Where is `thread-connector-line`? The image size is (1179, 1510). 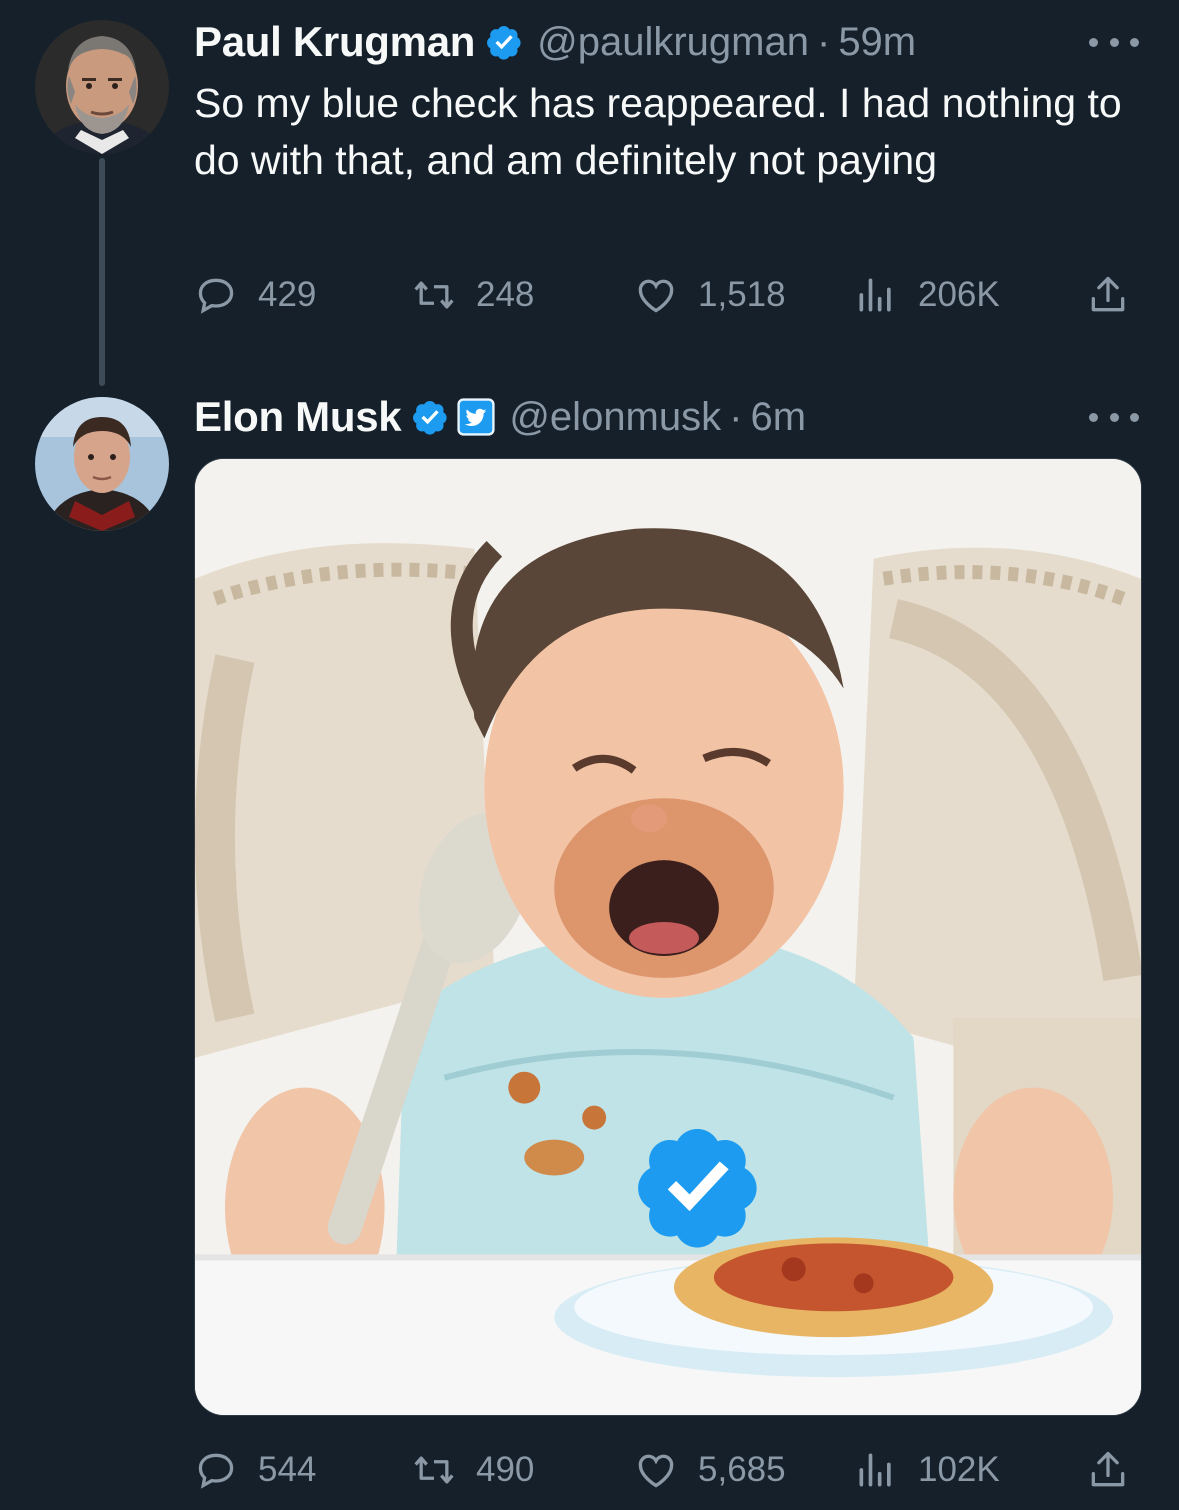
thread-connector-line is located at coordinates (102, 272).